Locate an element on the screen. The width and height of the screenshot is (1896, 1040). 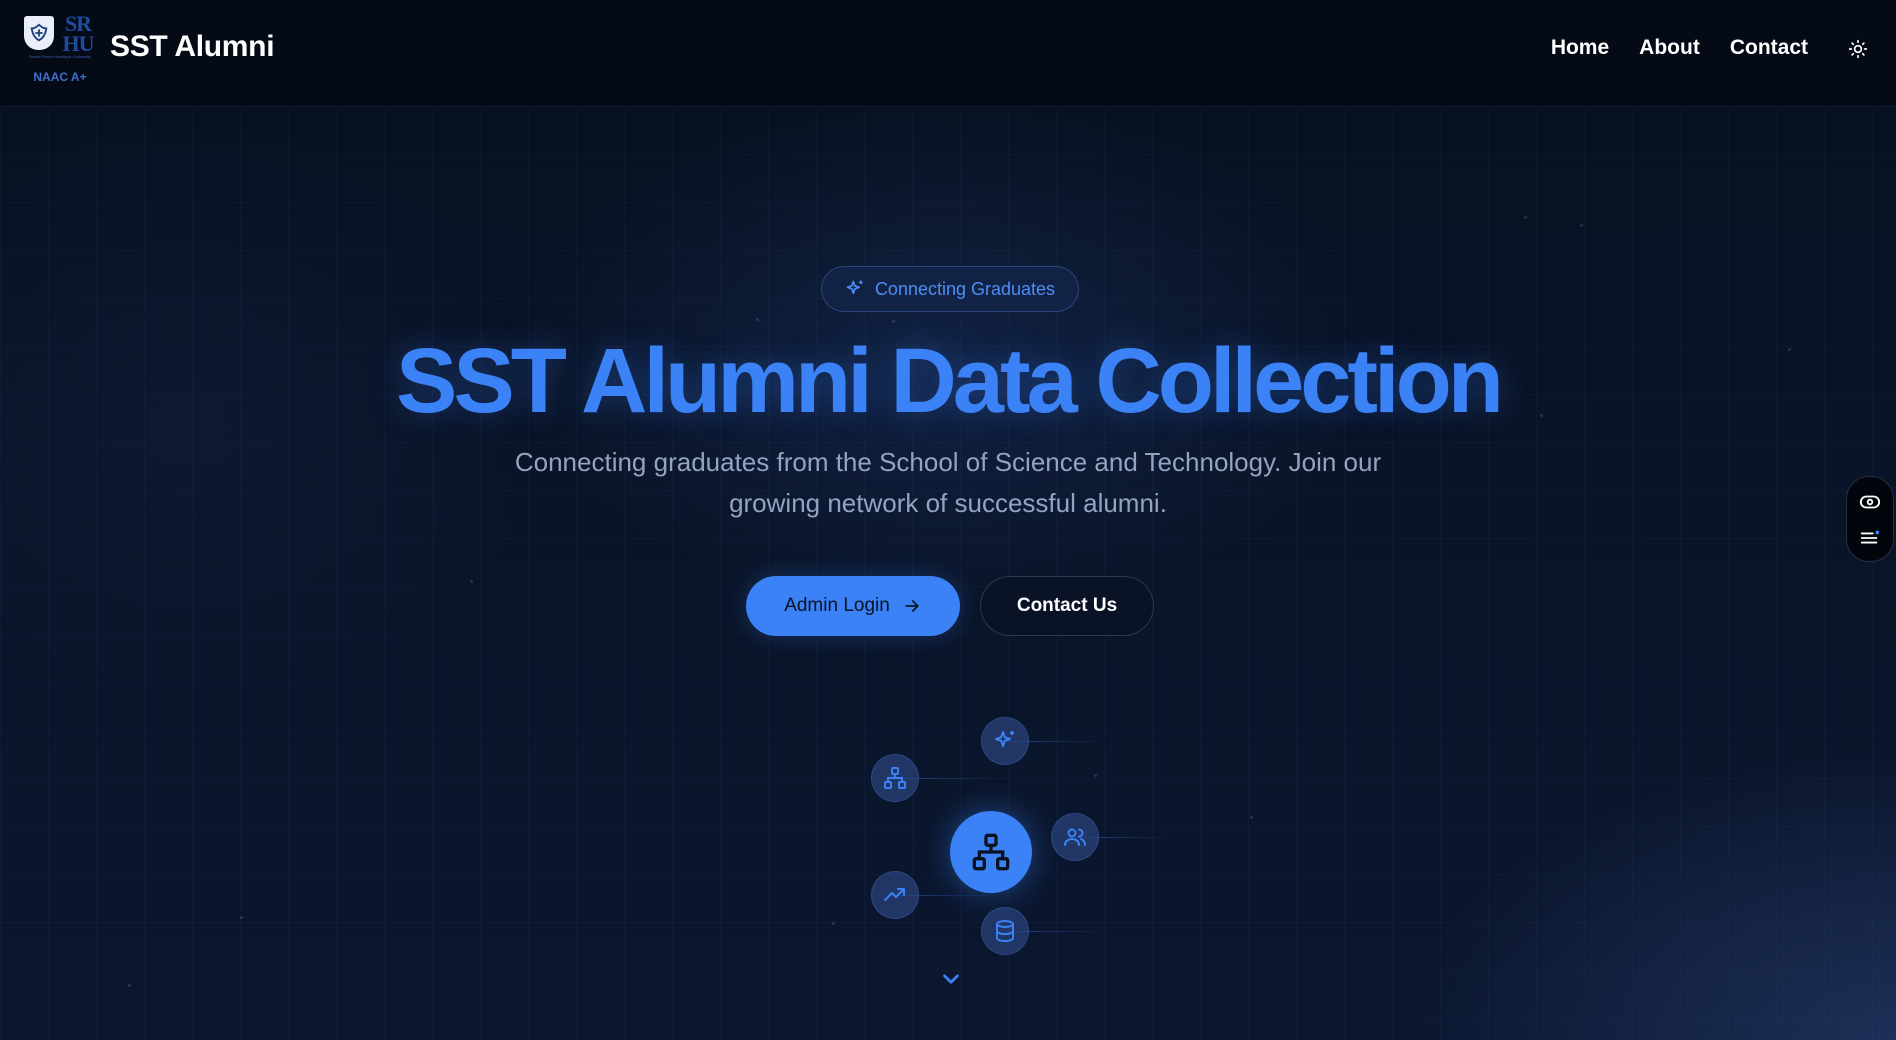
naac-badge: NAAC A+ is located at coordinates (60, 77).